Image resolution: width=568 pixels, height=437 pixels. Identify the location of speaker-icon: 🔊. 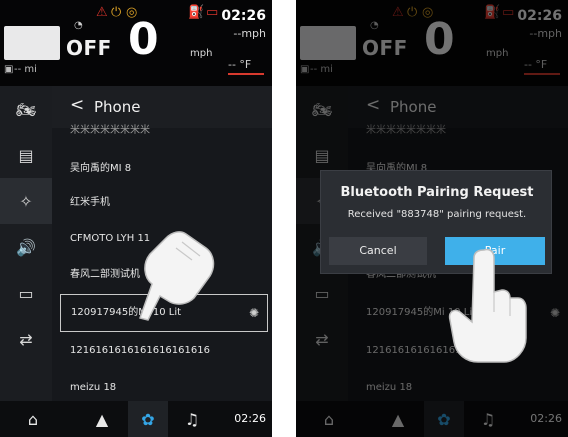
(26, 247).